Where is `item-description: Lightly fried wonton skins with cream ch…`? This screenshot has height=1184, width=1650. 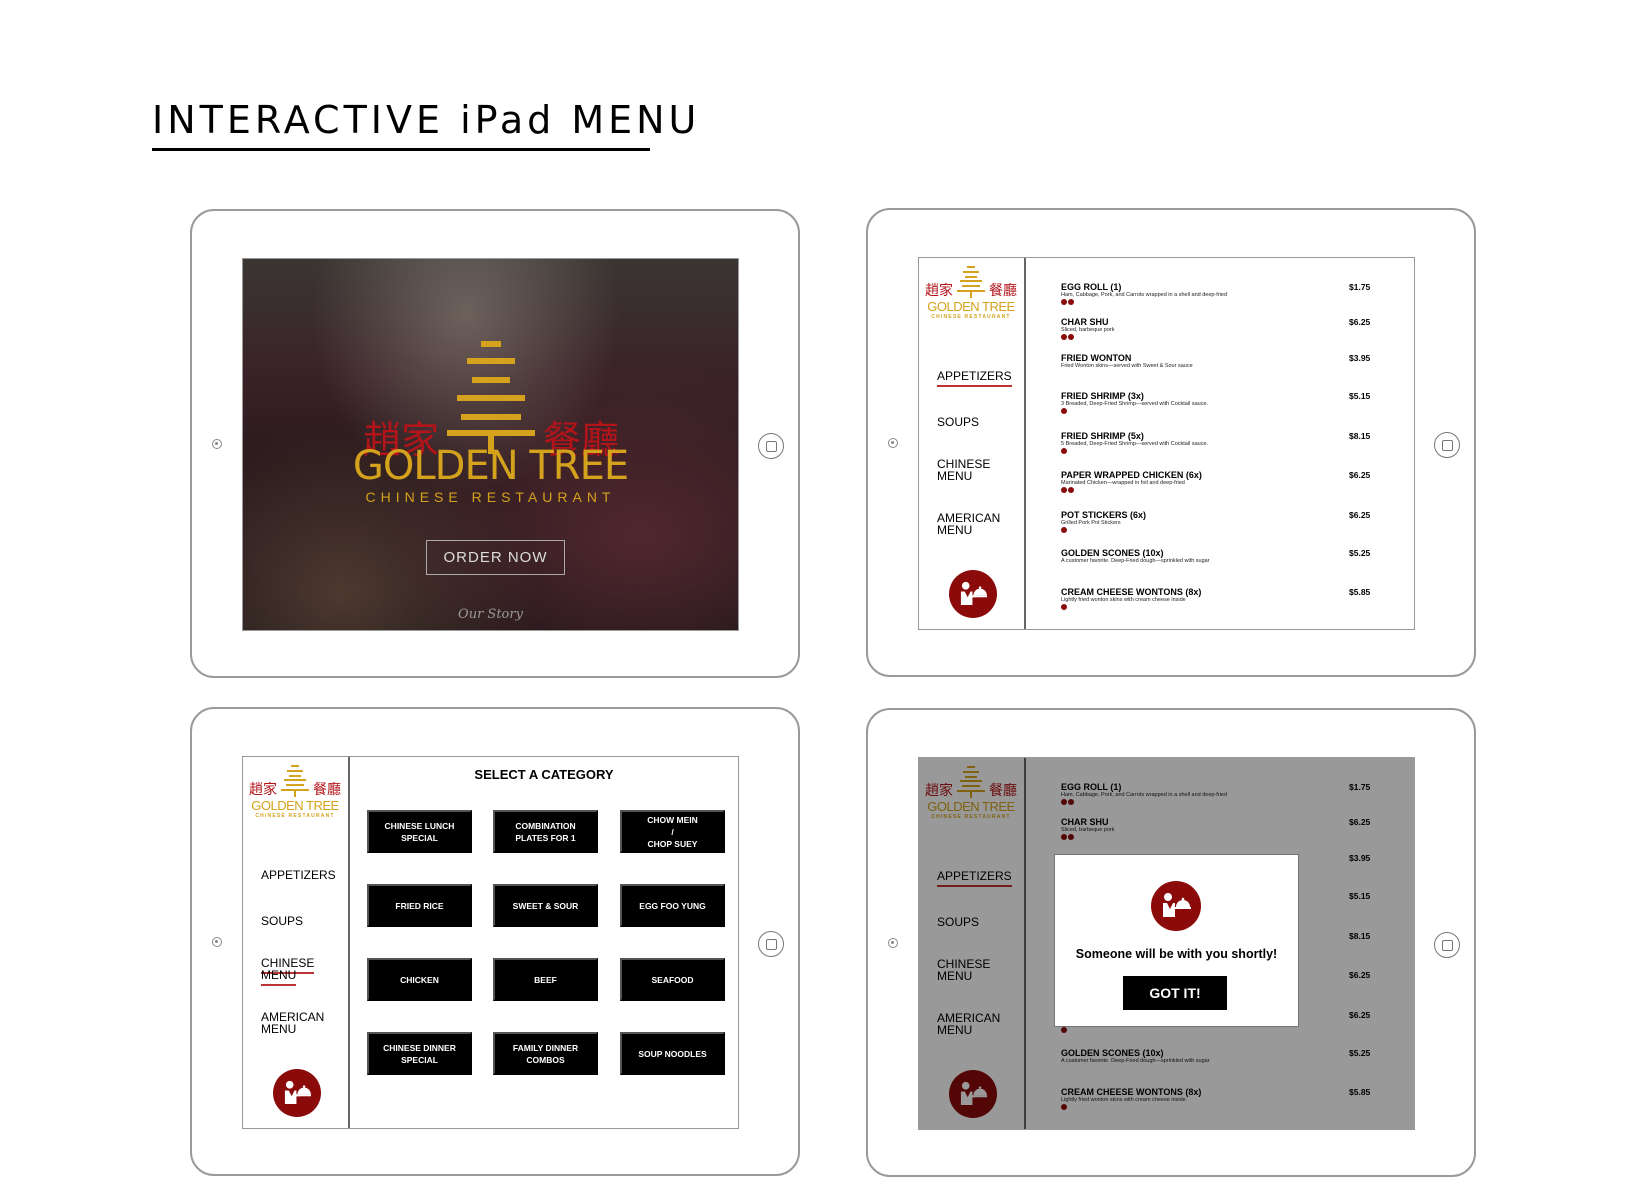 item-description: Lightly fried wonton skins with cream ch… is located at coordinates (1123, 600).